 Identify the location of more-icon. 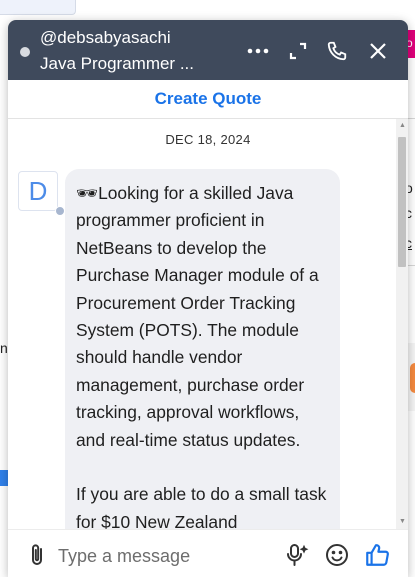
(258, 51).